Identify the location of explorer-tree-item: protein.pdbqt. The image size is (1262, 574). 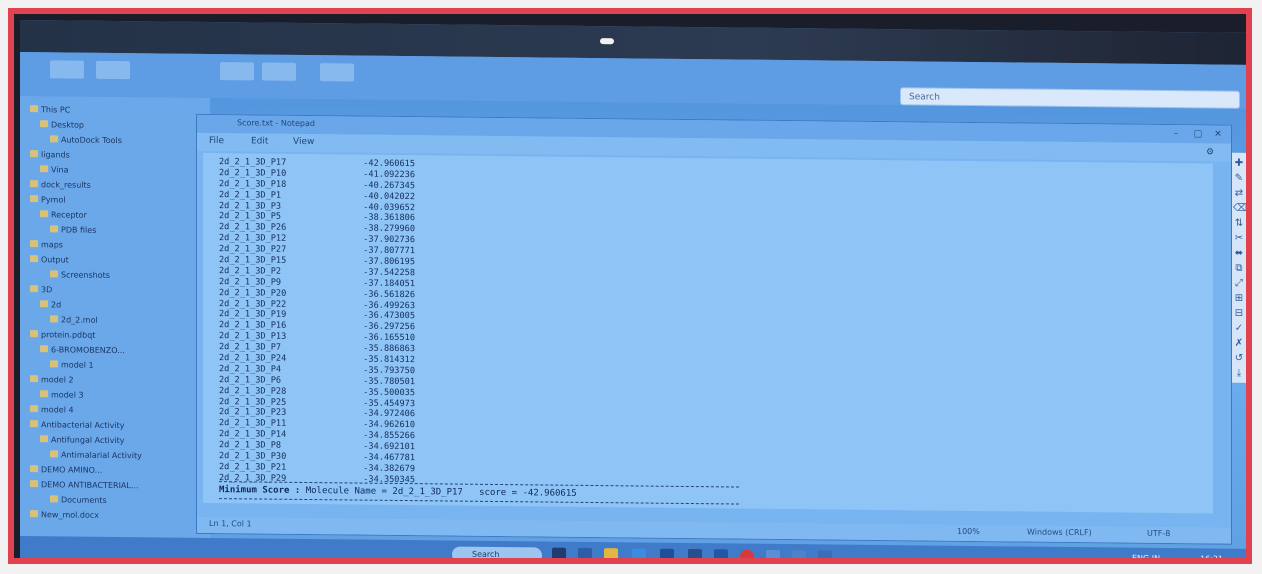
(62, 335).